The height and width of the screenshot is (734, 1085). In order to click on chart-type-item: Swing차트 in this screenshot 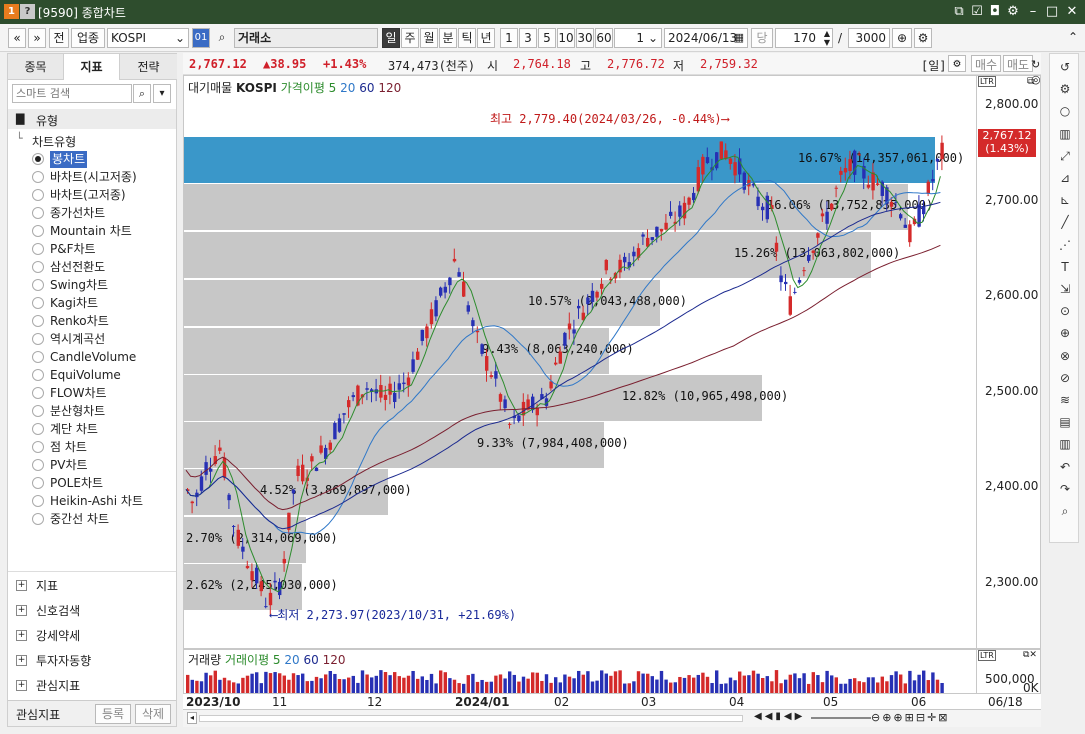, I will do `click(79, 285)`.